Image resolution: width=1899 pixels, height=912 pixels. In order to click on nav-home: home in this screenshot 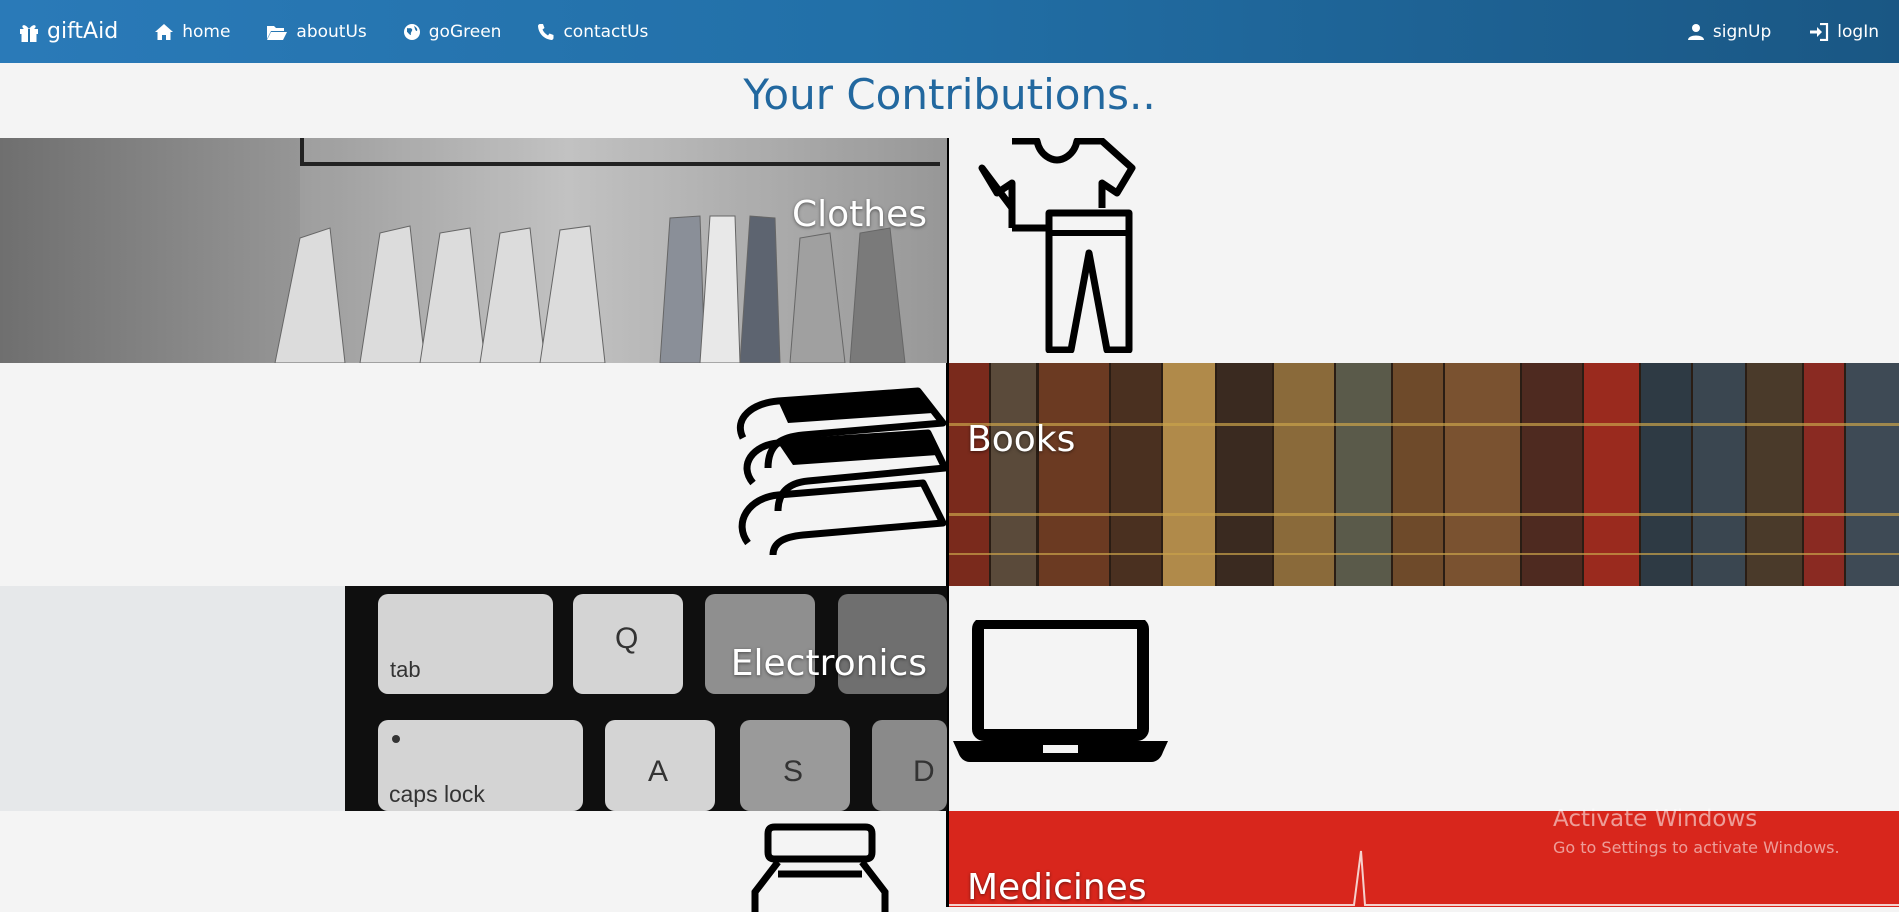, I will do `click(192, 32)`.